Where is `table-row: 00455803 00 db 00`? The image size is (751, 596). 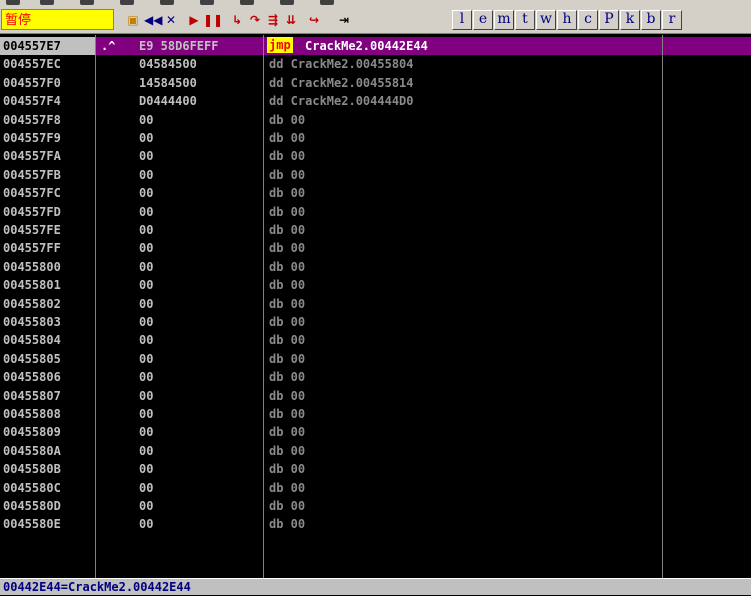 table-row: 00455803 00 db 00 is located at coordinates (375, 322).